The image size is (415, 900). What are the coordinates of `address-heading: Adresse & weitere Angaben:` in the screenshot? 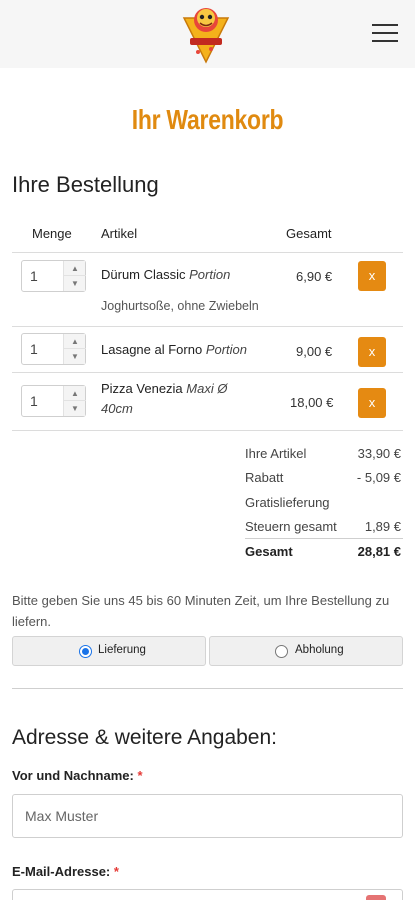 It's located at (145, 737).